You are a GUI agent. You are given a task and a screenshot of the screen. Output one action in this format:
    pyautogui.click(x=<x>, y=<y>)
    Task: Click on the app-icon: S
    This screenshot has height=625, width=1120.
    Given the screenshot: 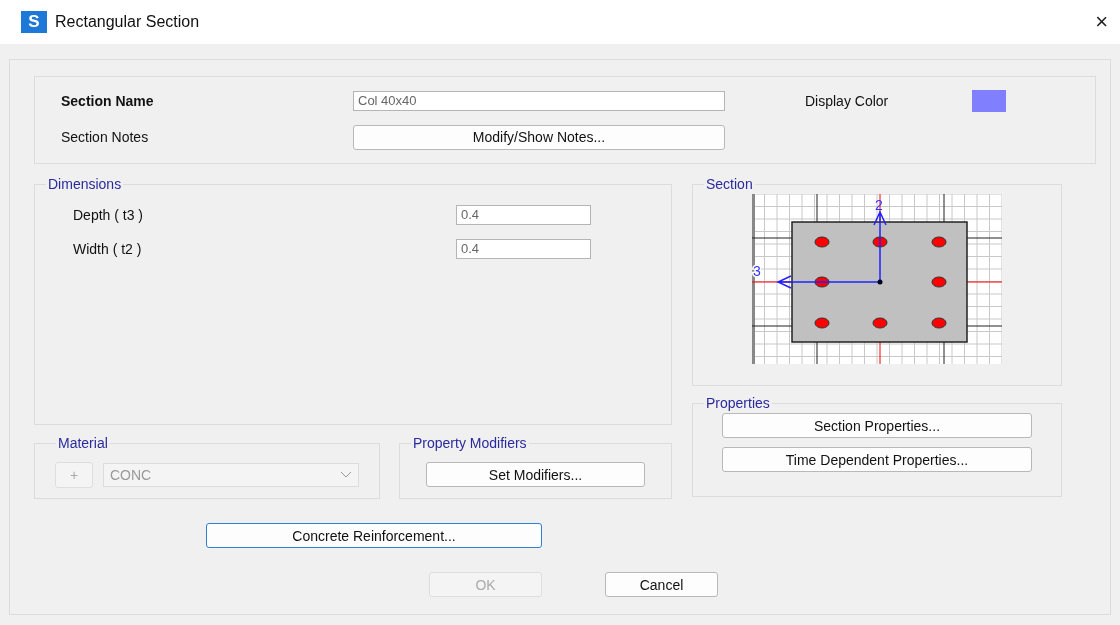 What is the action you would take?
    pyautogui.click(x=34, y=22)
    